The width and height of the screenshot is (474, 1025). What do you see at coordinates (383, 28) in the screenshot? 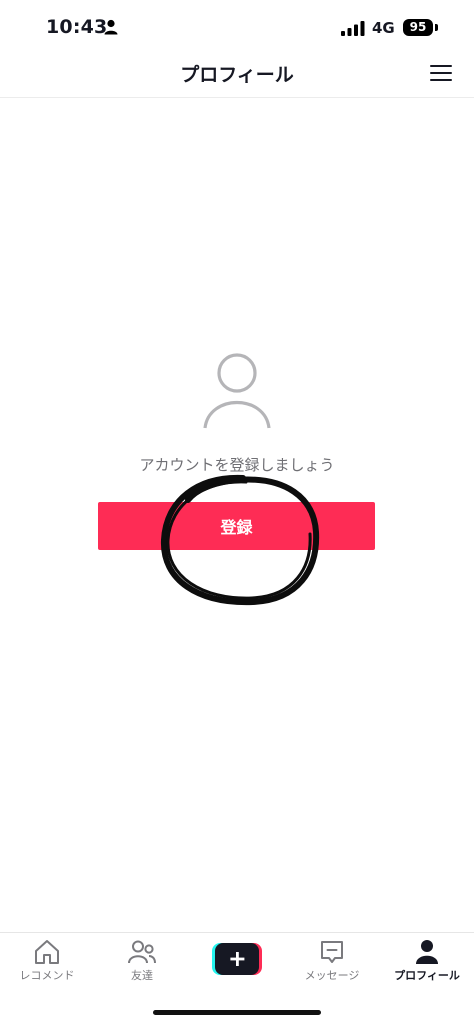
I see `network-type: 4G` at bounding box center [383, 28].